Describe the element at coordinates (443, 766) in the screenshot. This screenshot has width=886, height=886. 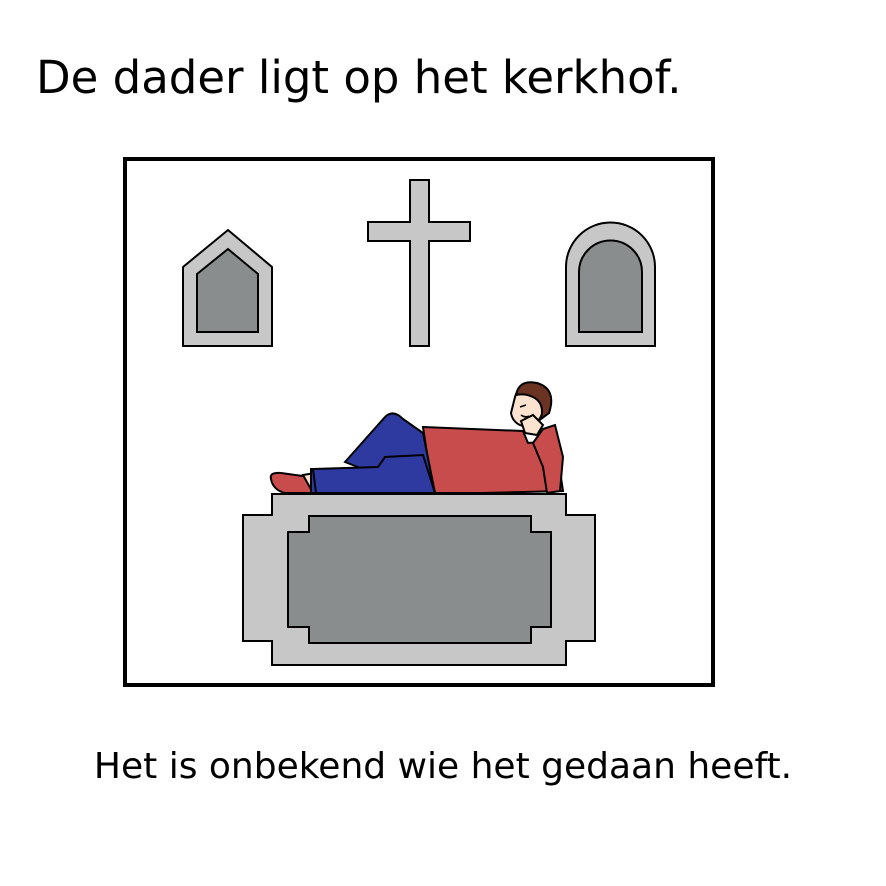
I see `caption-text: Het is onbekend wie het gedaan heeft.` at that location.